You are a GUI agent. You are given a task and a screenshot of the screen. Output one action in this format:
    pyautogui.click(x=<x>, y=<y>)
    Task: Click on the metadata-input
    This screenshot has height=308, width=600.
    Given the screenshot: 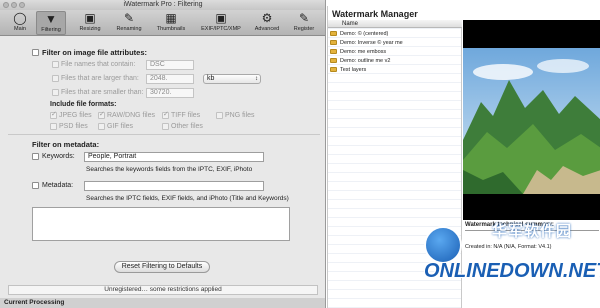 What is the action you would take?
    pyautogui.click(x=174, y=186)
    